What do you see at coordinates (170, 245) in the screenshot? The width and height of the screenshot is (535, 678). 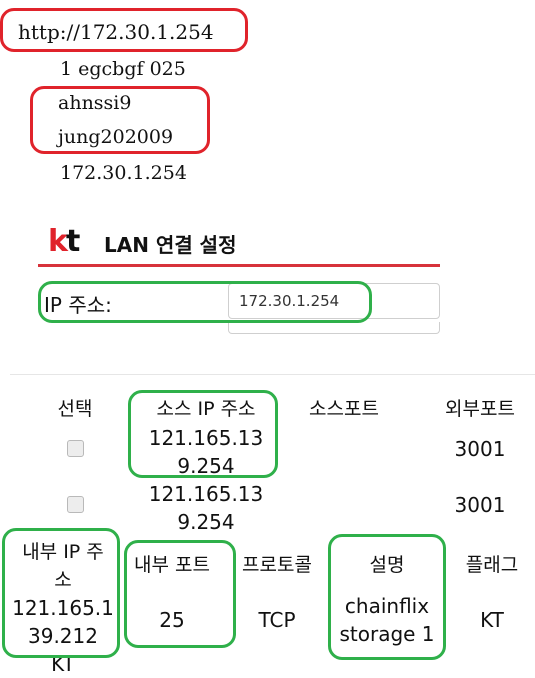 I see `page-title: LAN 연결 설정` at bounding box center [170, 245].